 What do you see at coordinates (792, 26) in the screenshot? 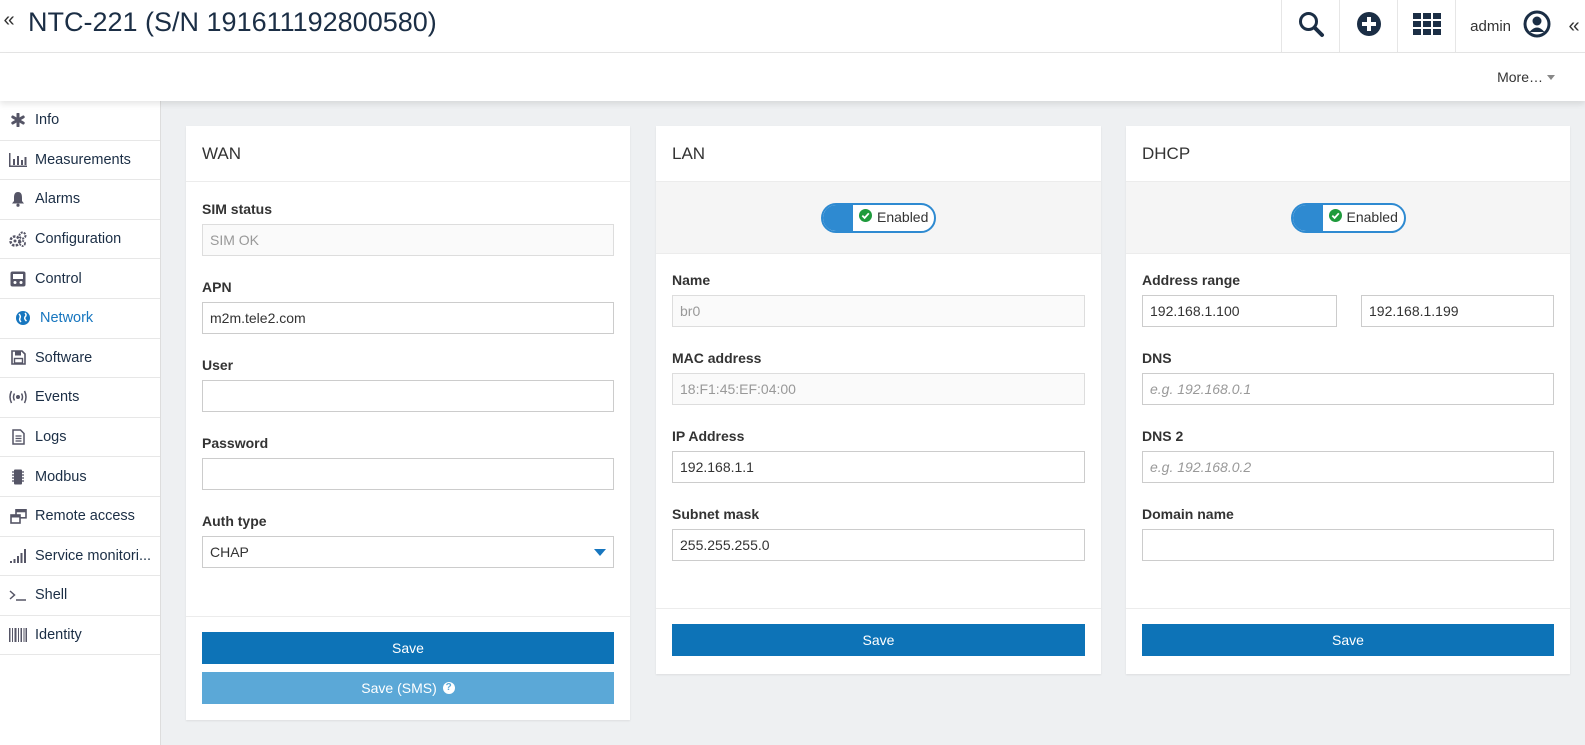
I see `top-bar: « NTC-221 (S/N 191611192800580) admin «` at bounding box center [792, 26].